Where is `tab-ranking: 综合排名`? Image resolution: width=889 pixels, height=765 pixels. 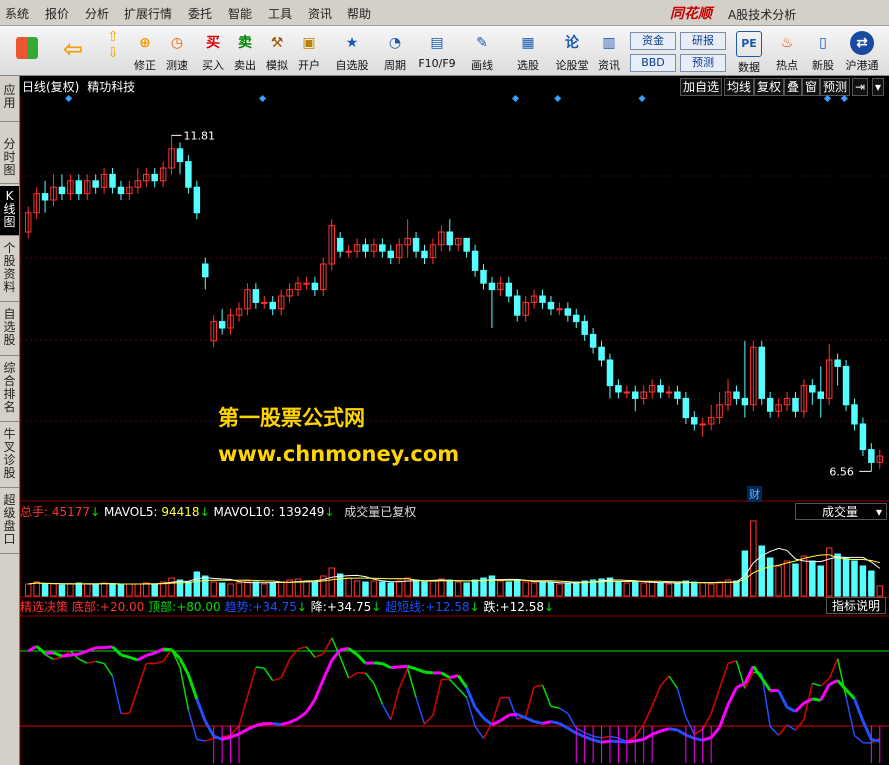
tab-ranking: 综合排名 is located at coordinates (9, 390).